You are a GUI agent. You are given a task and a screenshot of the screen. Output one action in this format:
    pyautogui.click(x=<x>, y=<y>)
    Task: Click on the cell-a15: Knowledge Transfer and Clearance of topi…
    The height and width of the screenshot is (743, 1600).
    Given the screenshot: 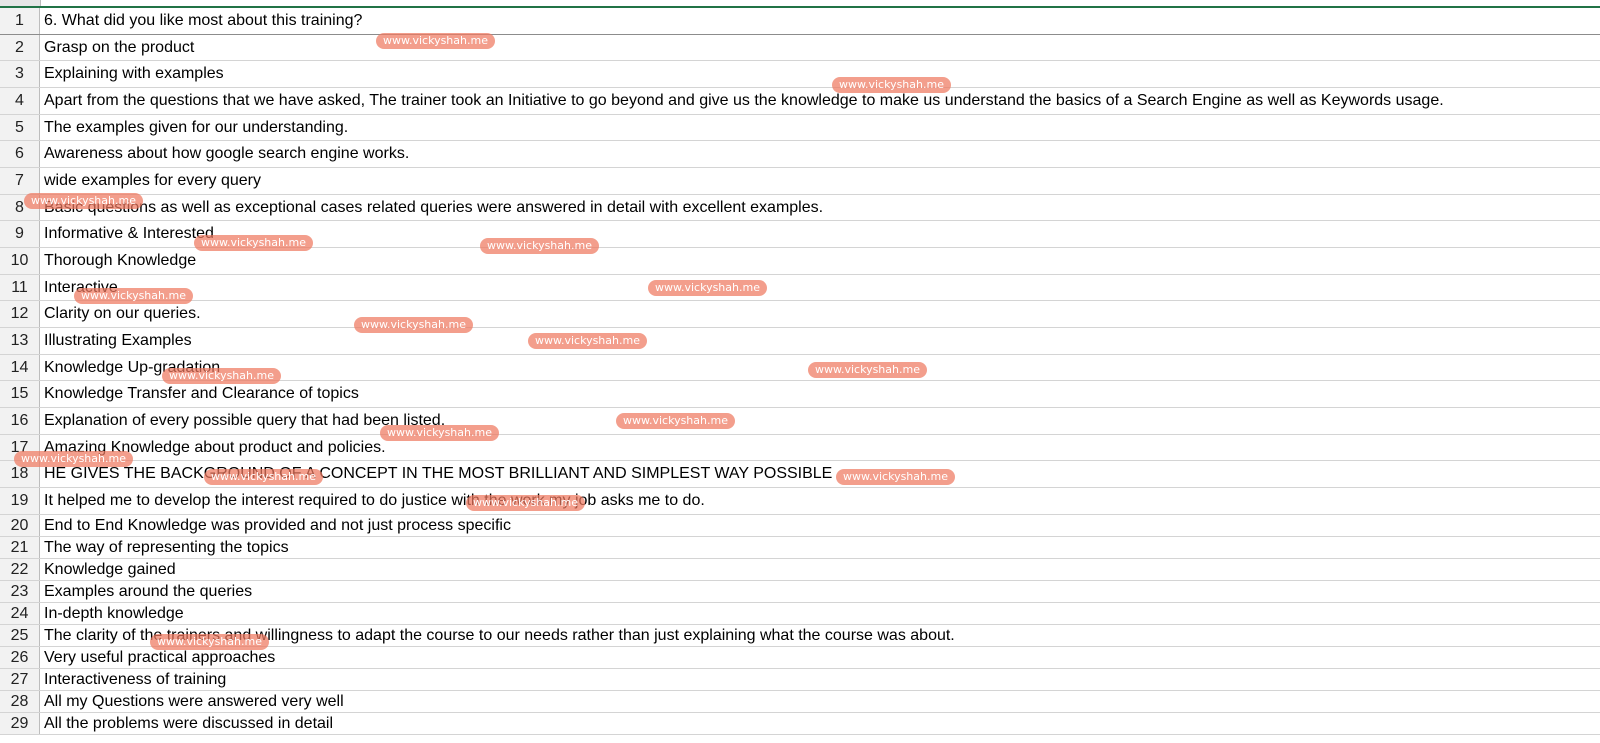 What is the action you would take?
    pyautogui.click(x=820, y=394)
    